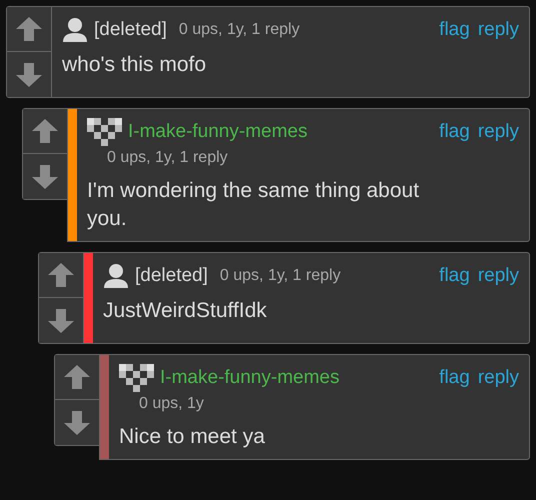 The width and height of the screenshot is (536, 500). Describe the element at coordinates (185, 311) in the screenshot. I see `comment-text: JustWeirdStuffIdk` at that location.